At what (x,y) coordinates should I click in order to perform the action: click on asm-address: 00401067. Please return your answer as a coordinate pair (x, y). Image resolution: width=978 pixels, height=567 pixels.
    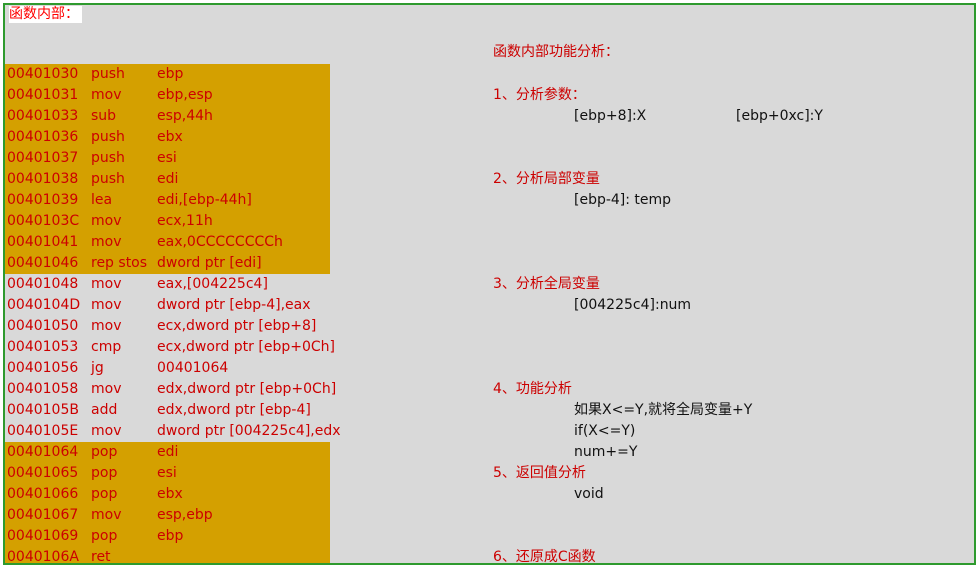
    Looking at the image, I should click on (43, 515).